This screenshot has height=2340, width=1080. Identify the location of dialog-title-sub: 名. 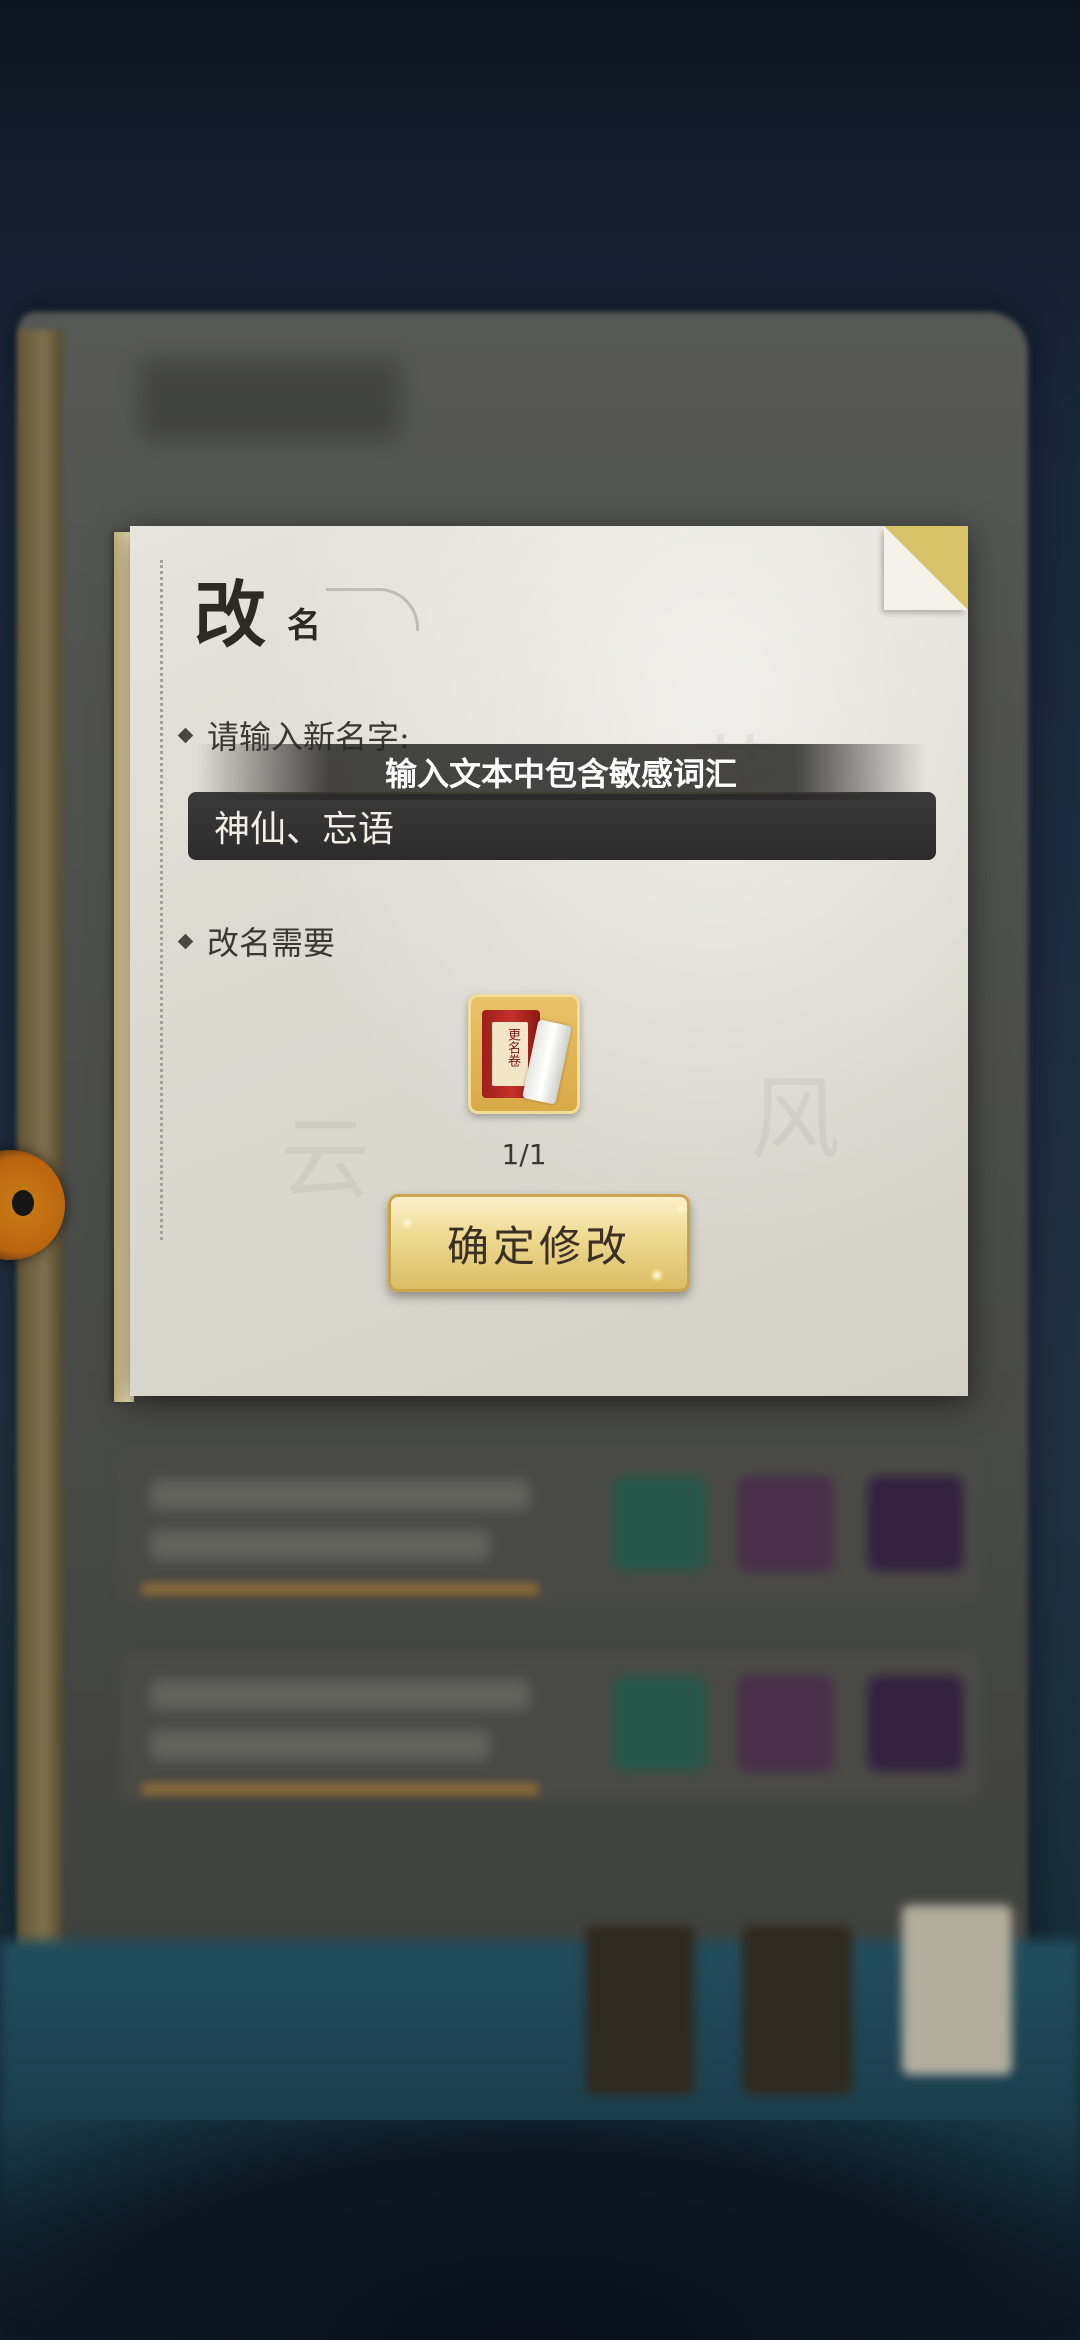
(304, 626).